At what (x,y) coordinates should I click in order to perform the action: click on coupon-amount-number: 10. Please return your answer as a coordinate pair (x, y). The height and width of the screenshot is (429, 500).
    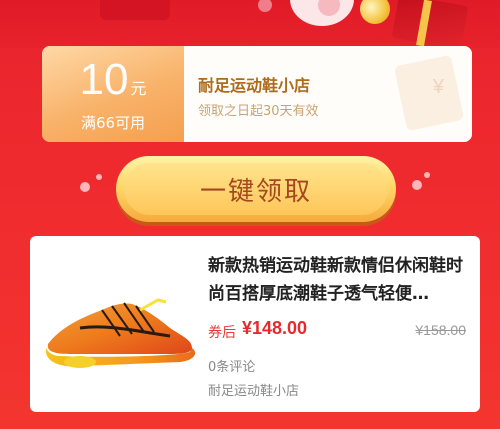
    Looking at the image, I should click on (104, 79).